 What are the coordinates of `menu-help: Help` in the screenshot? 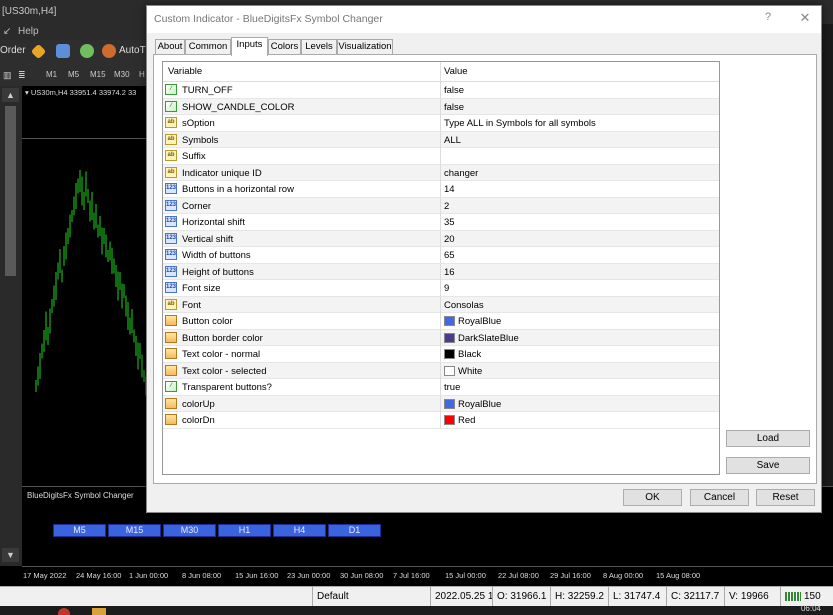 It's located at (28, 31).